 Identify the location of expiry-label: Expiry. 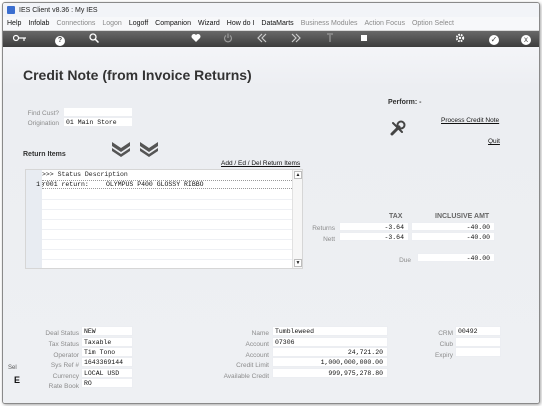
(443, 355).